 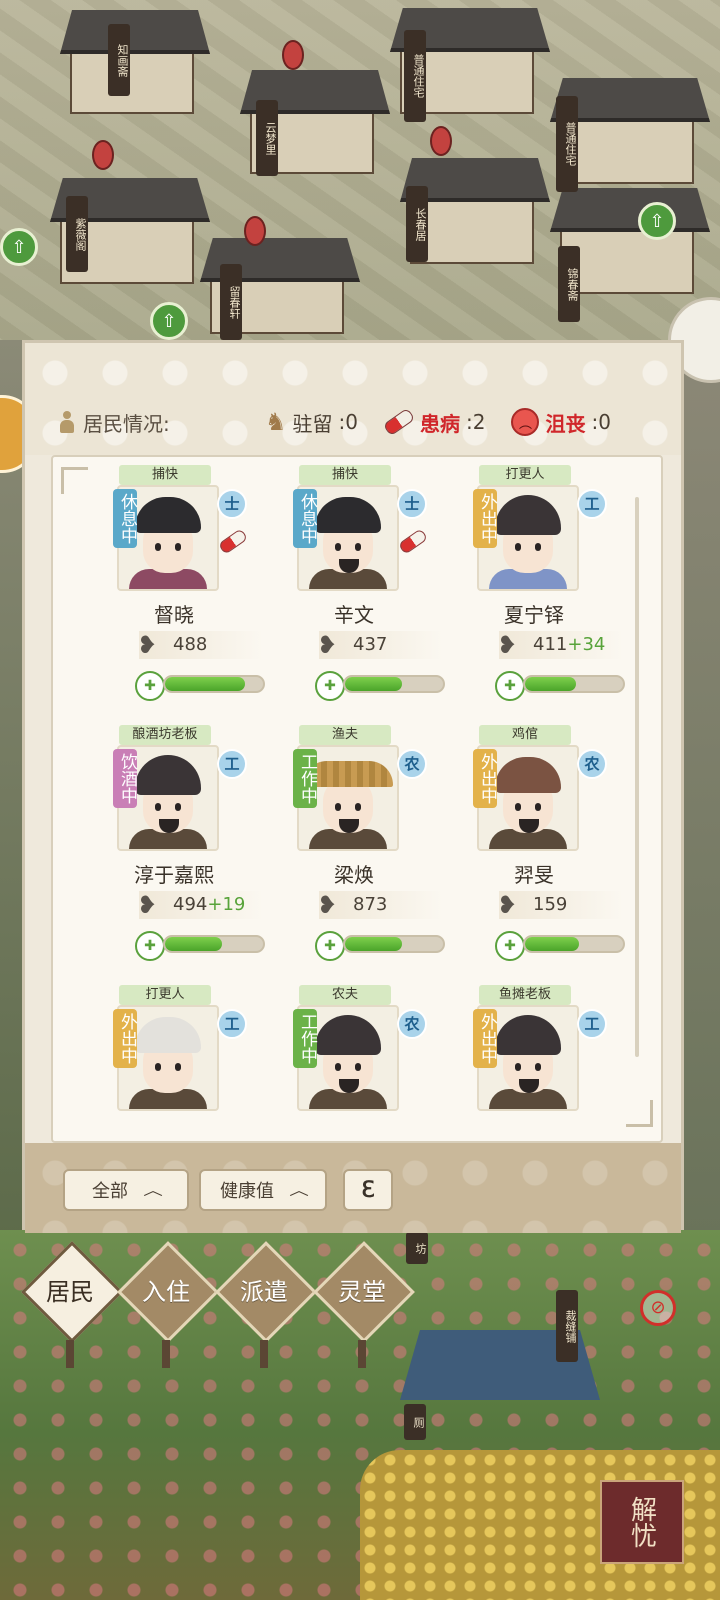 I want to click on map-edge-right, so click(x=701, y=790).